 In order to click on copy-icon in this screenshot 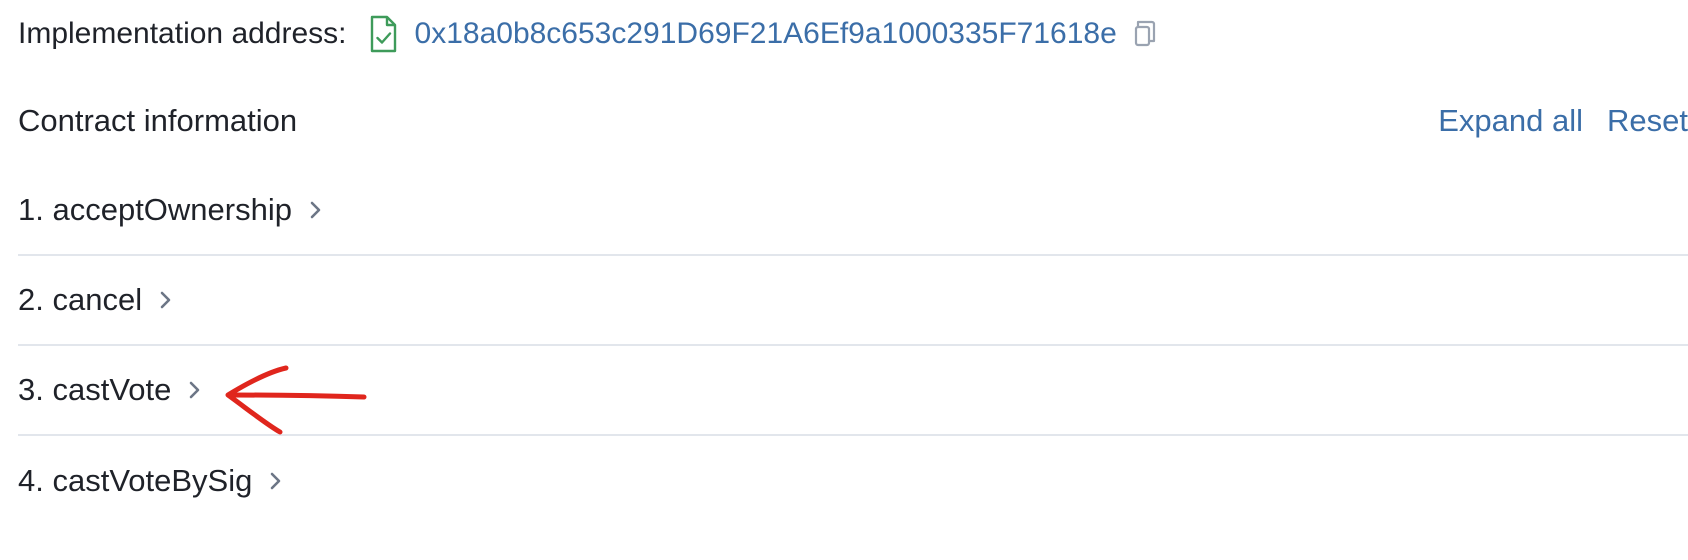, I will do `click(1145, 34)`.